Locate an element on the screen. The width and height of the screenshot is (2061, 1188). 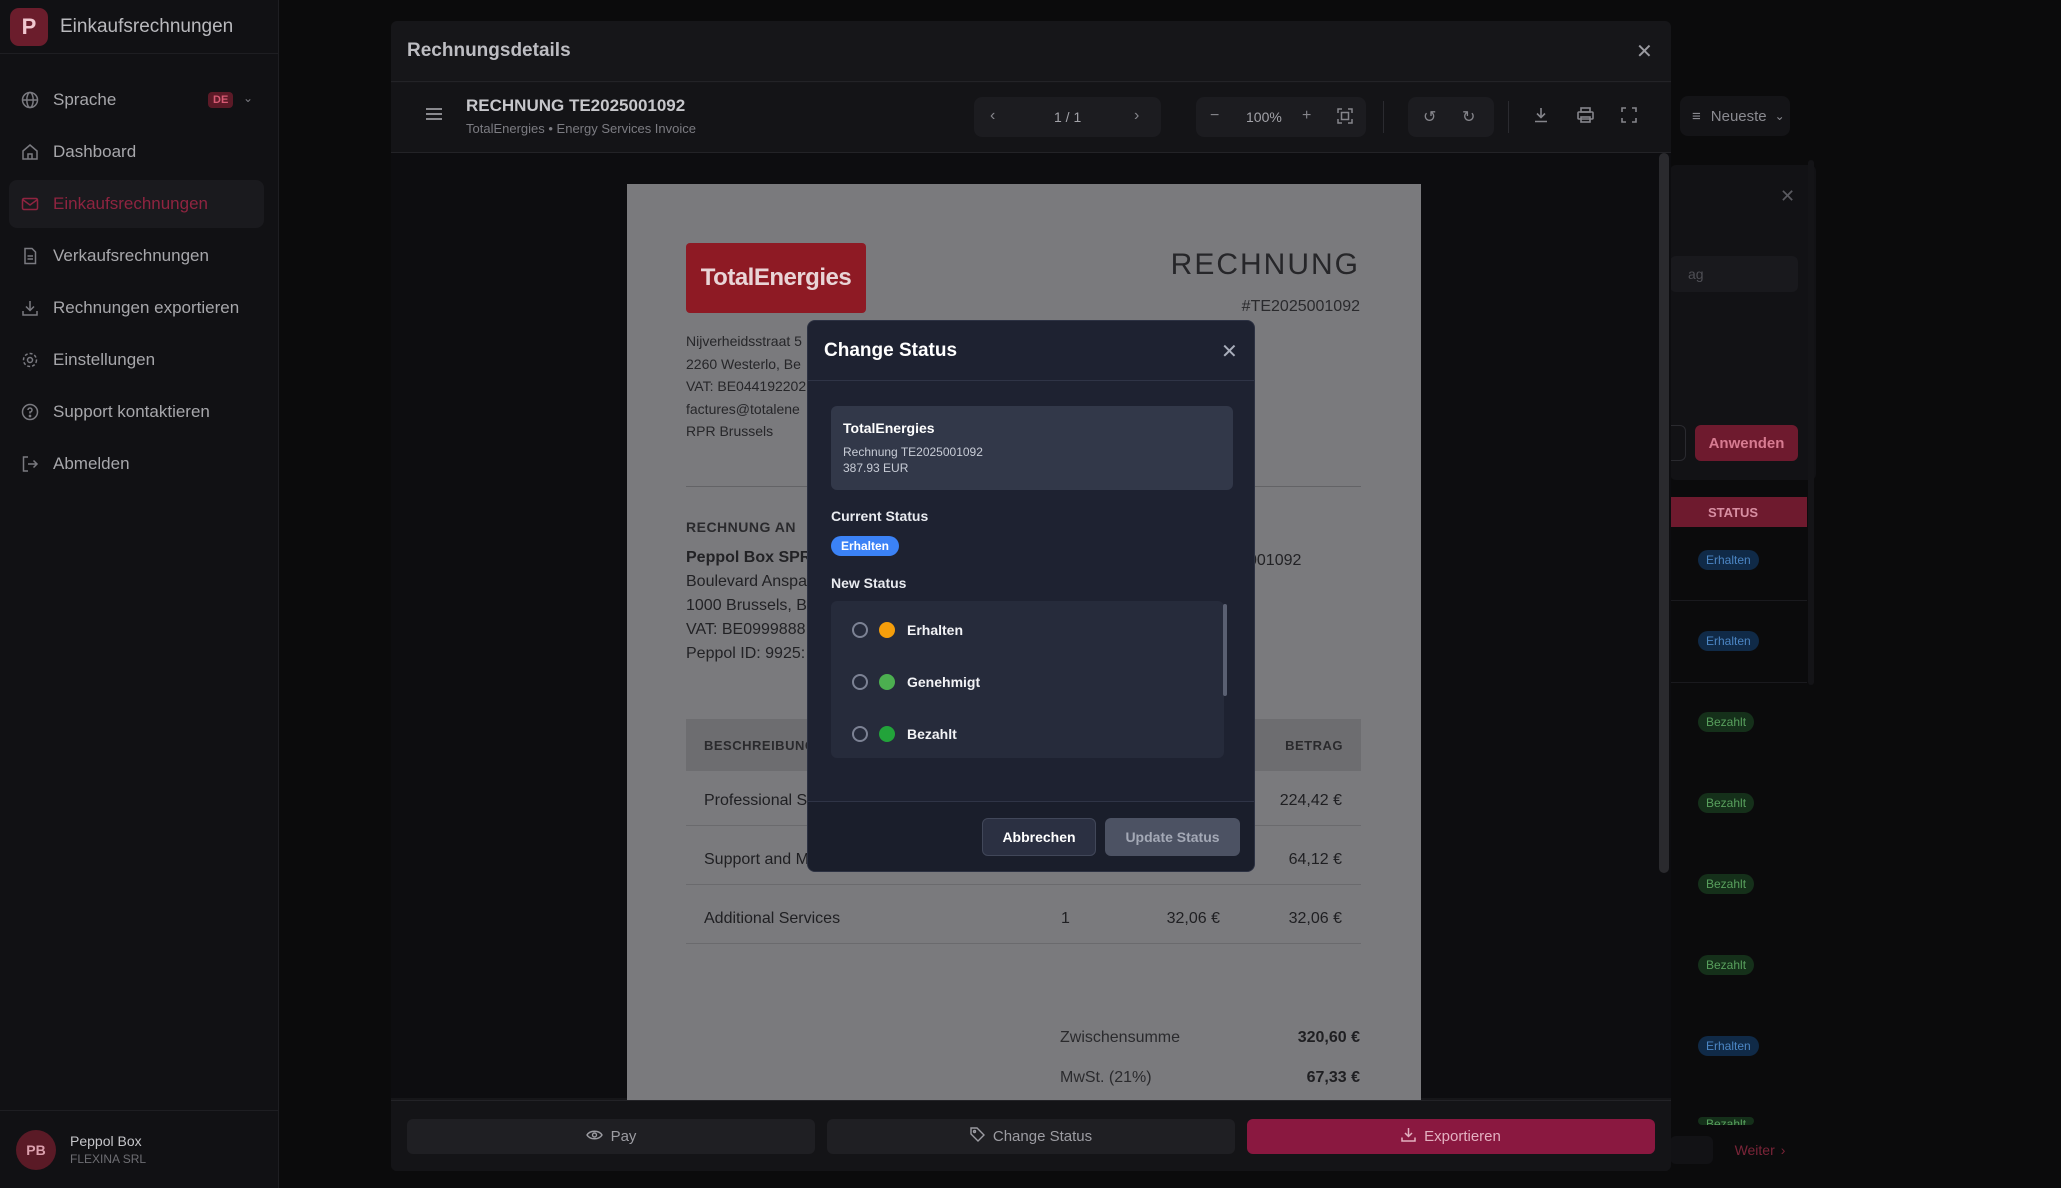
address-line: Nijverheidsstraat 5 is located at coordinates (744, 341).